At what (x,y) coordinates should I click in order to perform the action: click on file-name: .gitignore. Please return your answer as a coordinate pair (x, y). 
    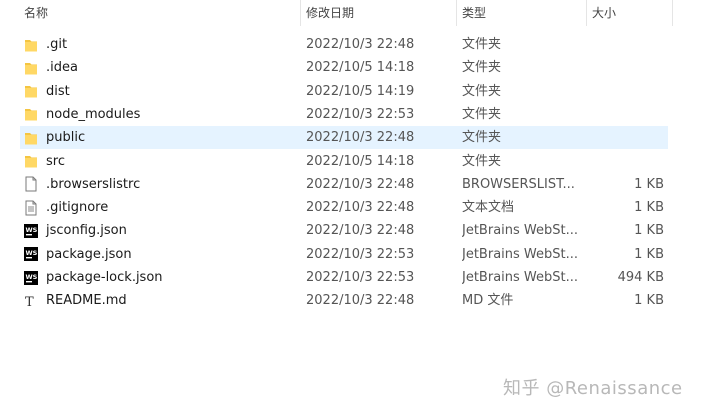
    Looking at the image, I should click on (77, 208).